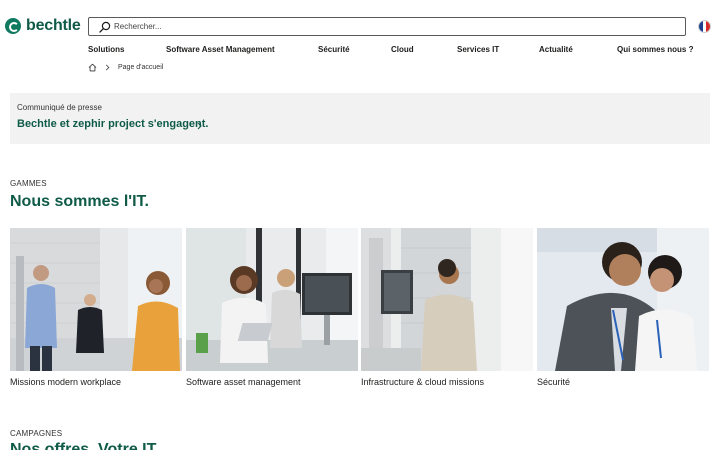 This screenshot has width=720, height=450. What do you see at coordinates (92, 67) in the screenshot?
I see `home-icon` at bounding box center [92, 67].